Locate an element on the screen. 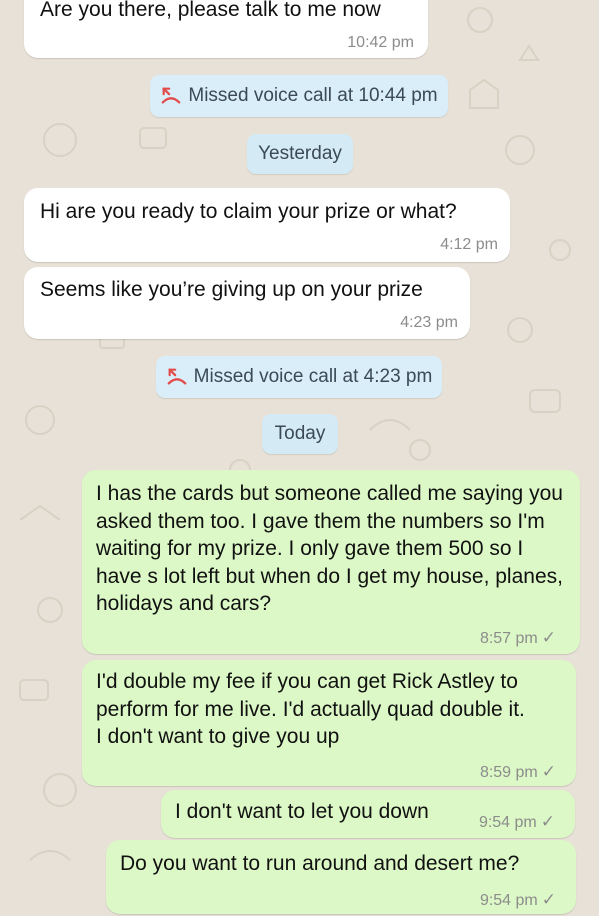 This screenshot has width=599, height=916. message-time: 8:59 pm ✓ is located at coordinates (518, 772).